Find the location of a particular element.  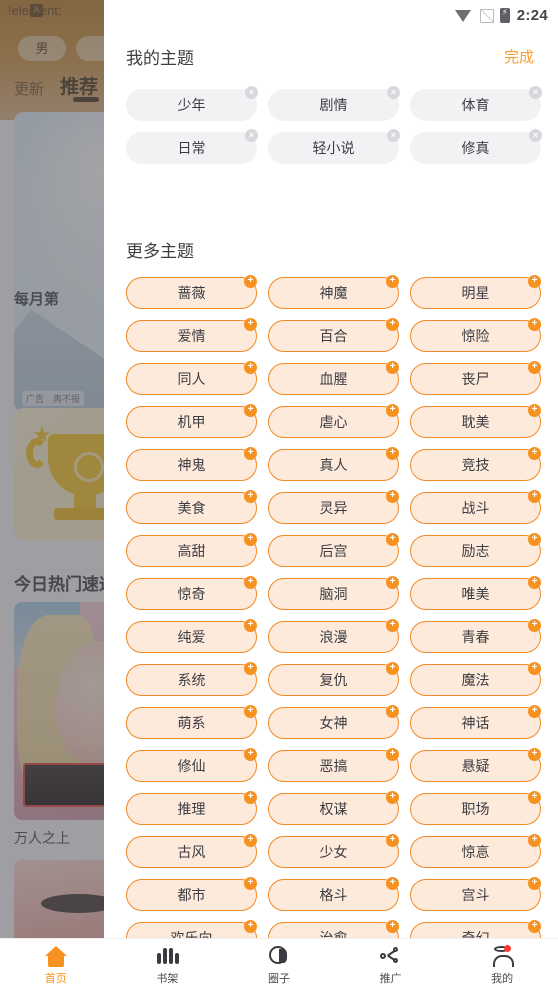

theme-chip: 轻小说 × is located at coordinates (334, 146).